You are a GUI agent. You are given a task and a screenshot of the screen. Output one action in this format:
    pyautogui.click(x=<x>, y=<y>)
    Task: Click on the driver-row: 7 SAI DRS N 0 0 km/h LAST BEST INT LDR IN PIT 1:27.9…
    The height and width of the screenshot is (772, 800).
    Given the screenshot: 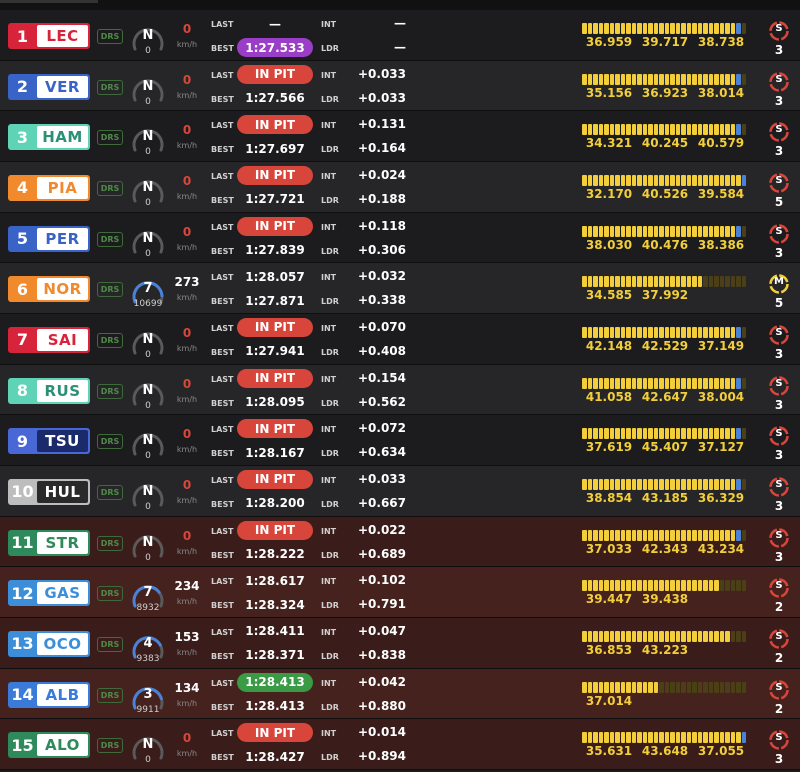 What is the action you would take?
    pyautogui.click(x=400, y=339)
    